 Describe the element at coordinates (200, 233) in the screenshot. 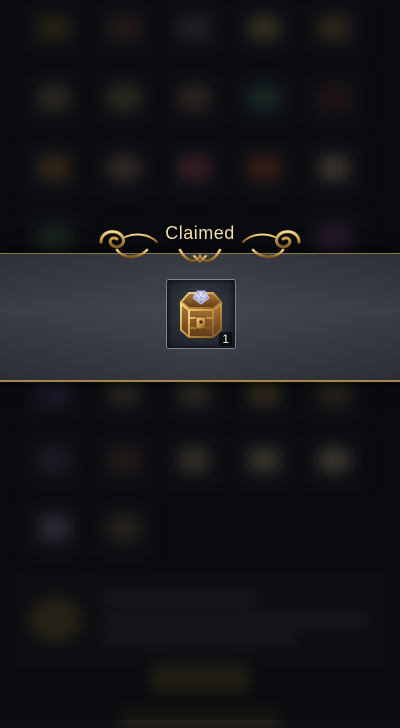

I see `claimed-title: Claimed` at that location.